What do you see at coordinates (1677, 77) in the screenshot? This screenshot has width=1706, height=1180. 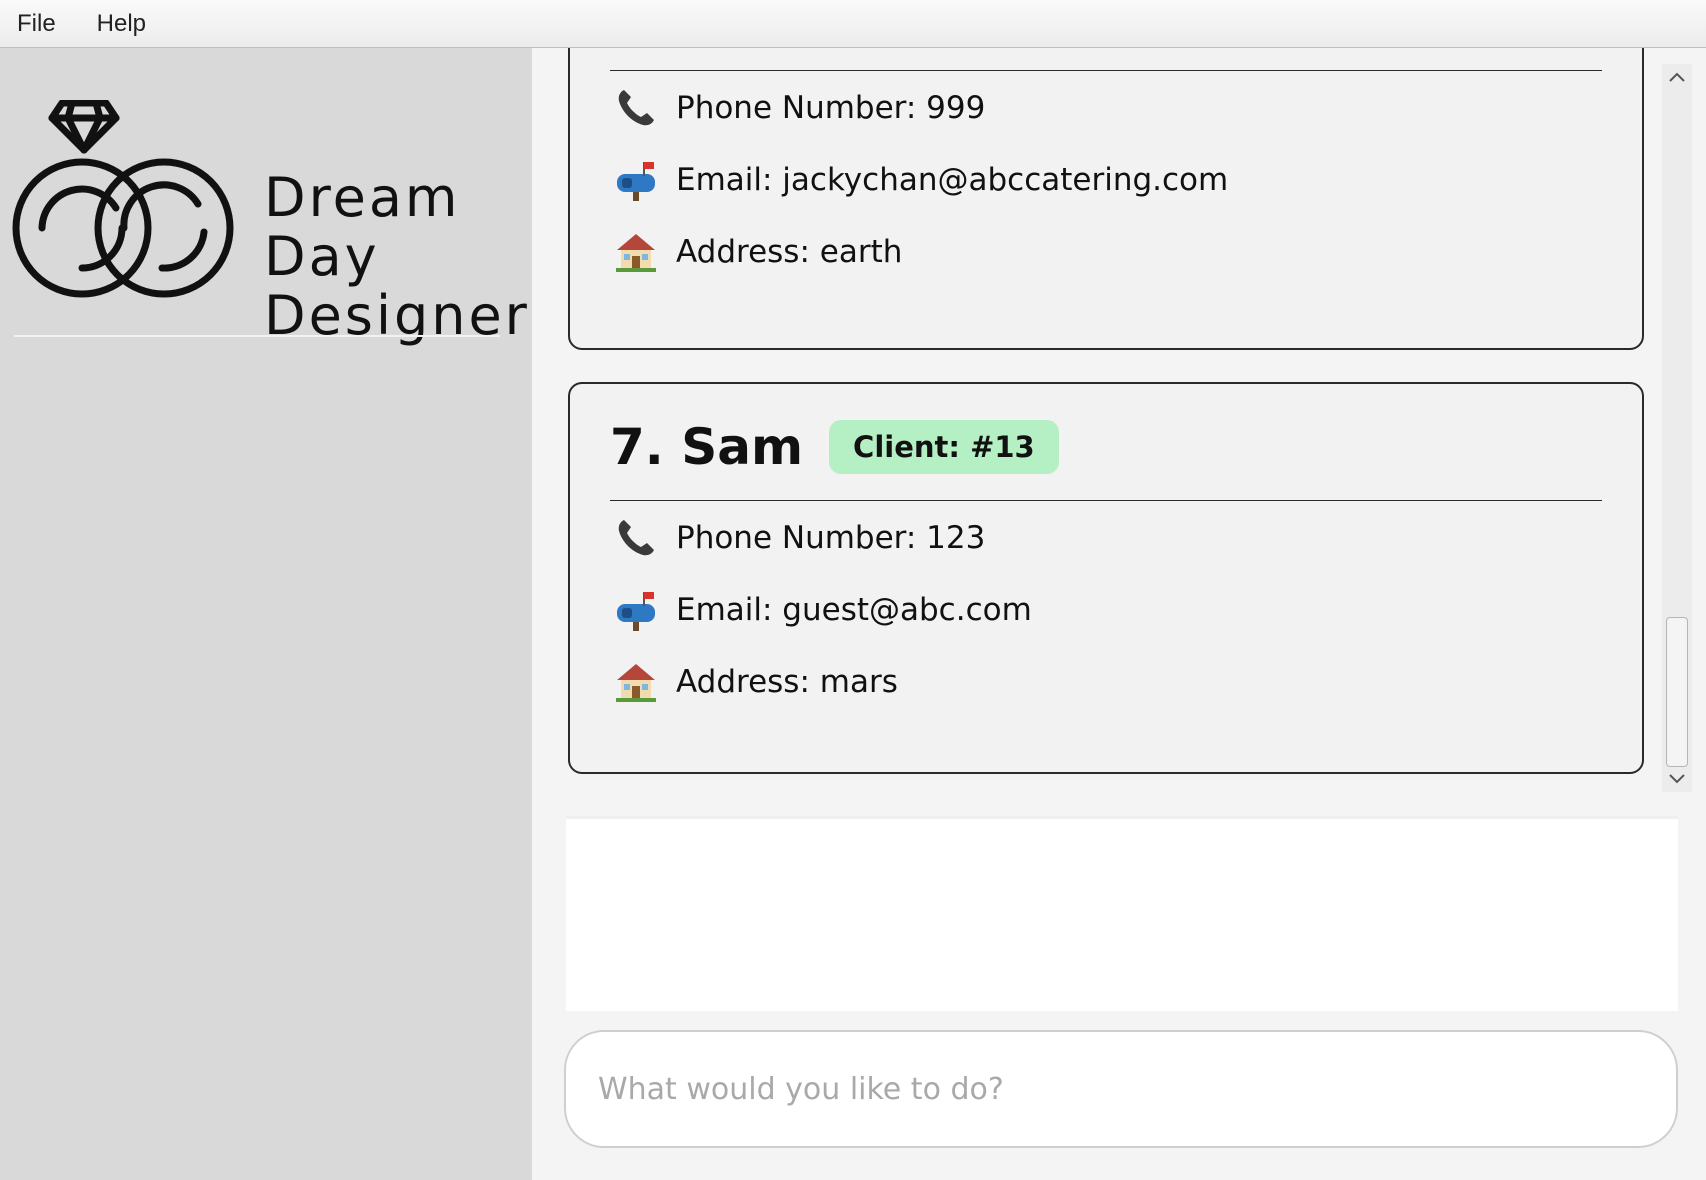 I see `scroll-up-icon` at bounding box center [1677, 77].